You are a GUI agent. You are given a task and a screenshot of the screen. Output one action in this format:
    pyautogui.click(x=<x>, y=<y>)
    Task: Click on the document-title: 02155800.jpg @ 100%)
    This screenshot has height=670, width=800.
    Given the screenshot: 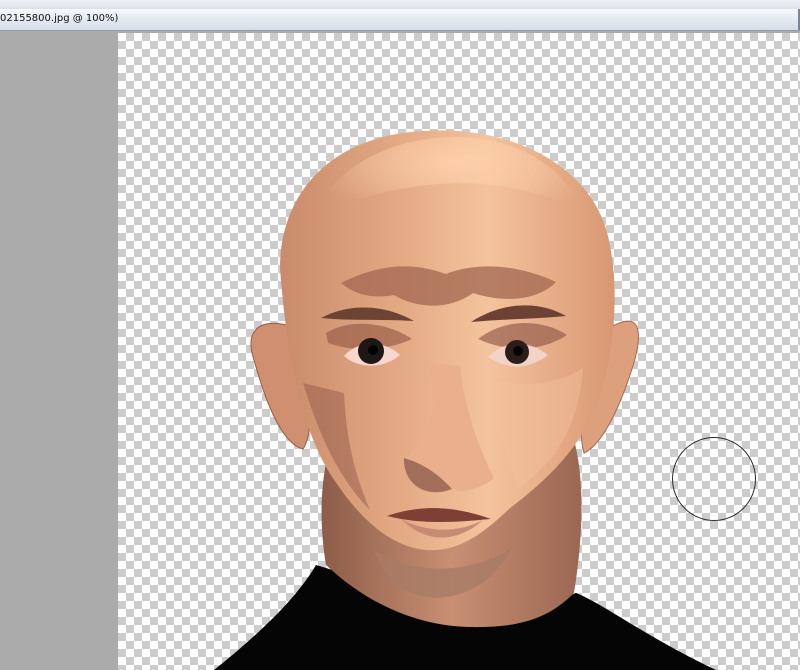 What is the action you would take?
    pyautogui.click(x=59, y=18)
    